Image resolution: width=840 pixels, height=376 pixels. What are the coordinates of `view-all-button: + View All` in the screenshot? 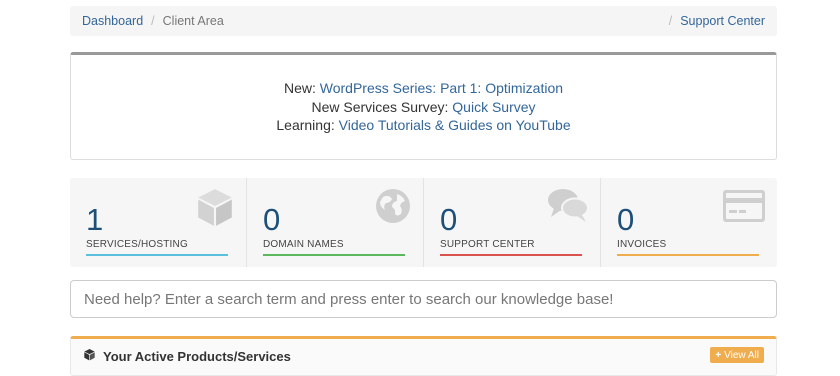 It's located at (737, 355).